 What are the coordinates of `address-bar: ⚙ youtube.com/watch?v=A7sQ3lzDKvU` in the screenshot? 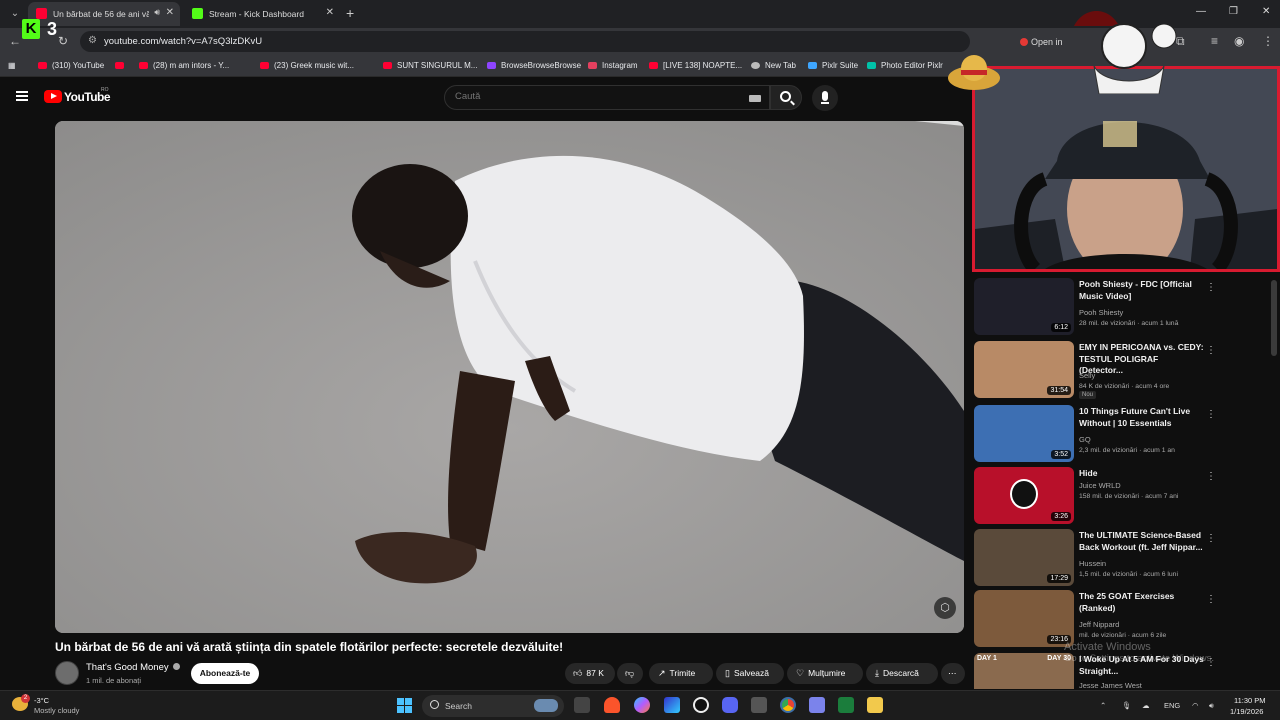 It's located at (525, 41).